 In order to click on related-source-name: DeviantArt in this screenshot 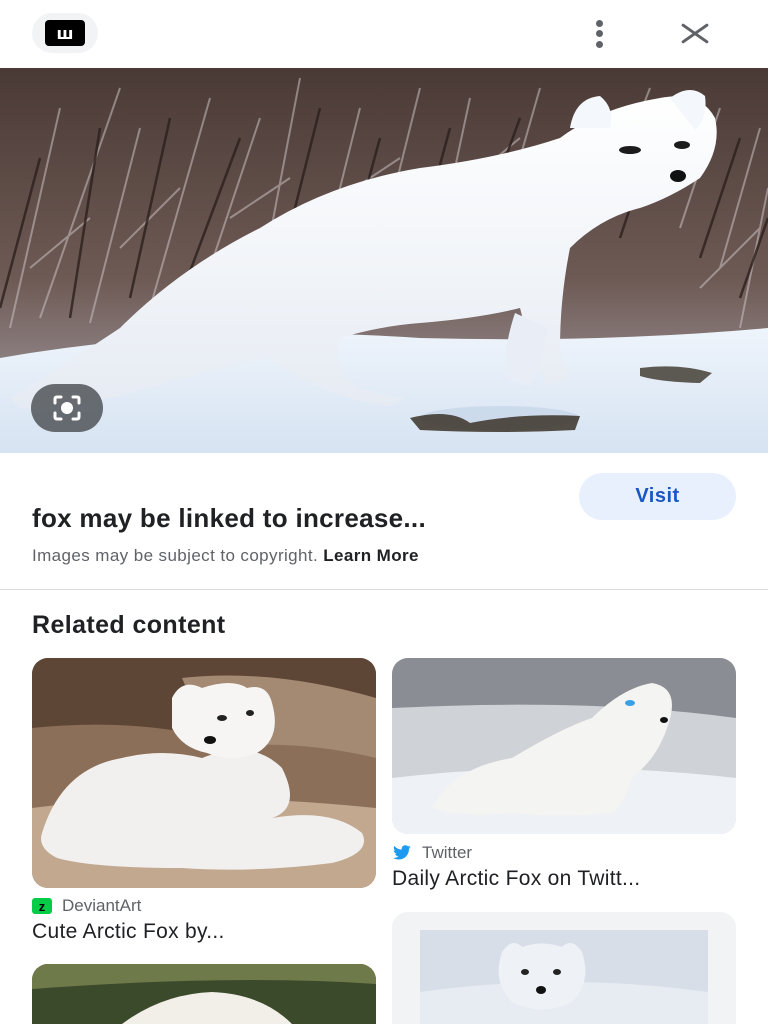, I will do `click(102, 905)`.